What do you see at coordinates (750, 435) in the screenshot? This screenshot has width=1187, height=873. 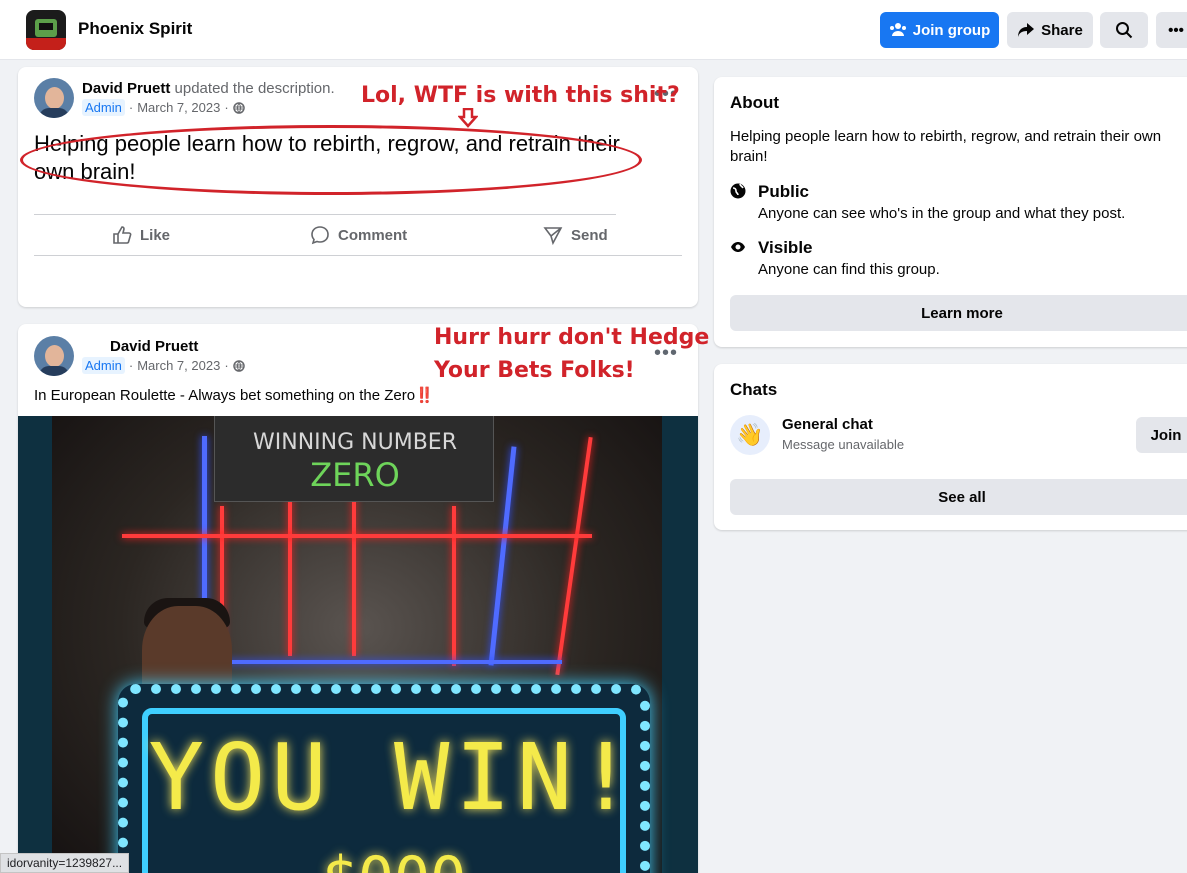 I see `waving-hand-icon: 👋` at bounding box center [750, 435].